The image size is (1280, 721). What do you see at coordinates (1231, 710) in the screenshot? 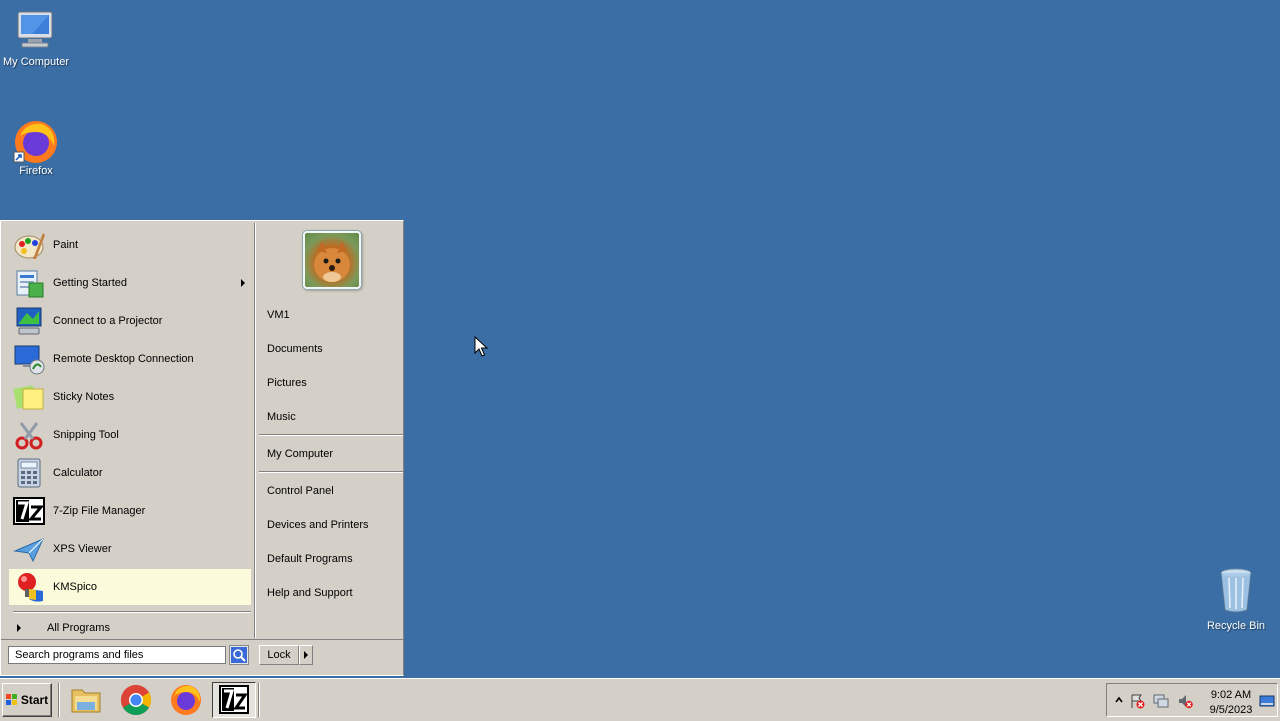
I see `clock-date: 9/5/2023` at bounding box center [1231, 710].